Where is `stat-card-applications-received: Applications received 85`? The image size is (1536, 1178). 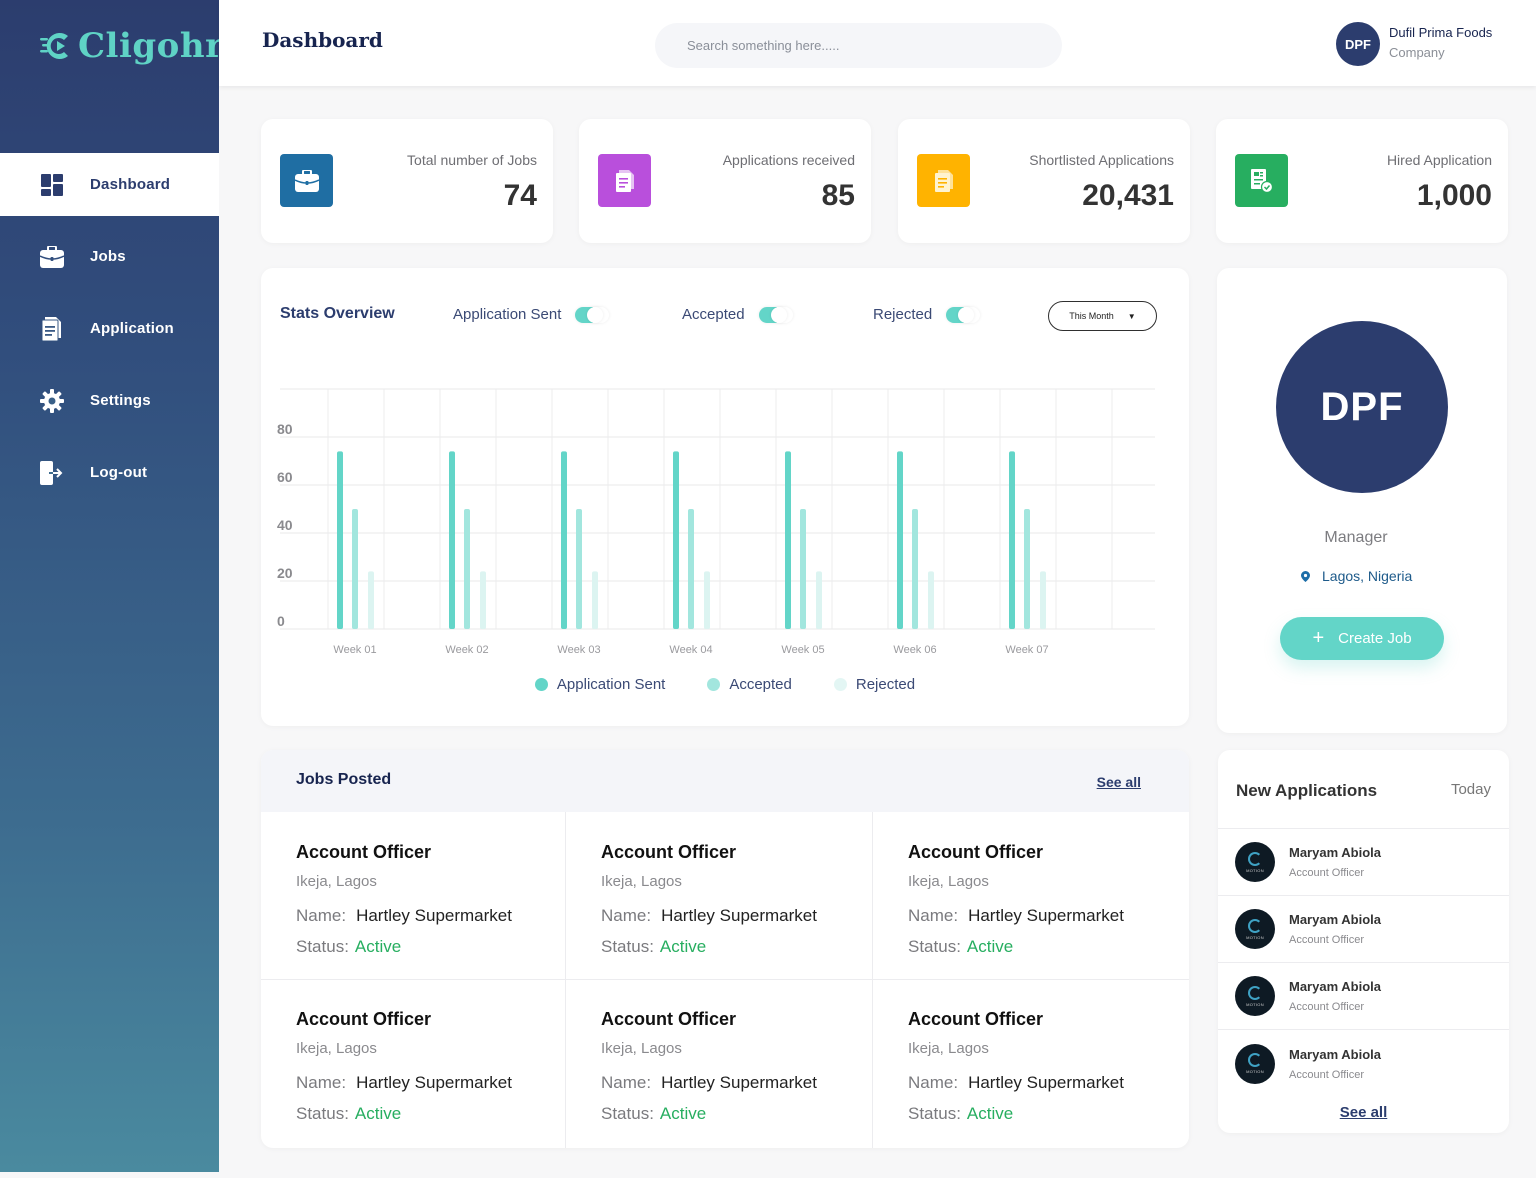
stat-card-applications-received: Applications received 85 is located at coordinates (725, 181).